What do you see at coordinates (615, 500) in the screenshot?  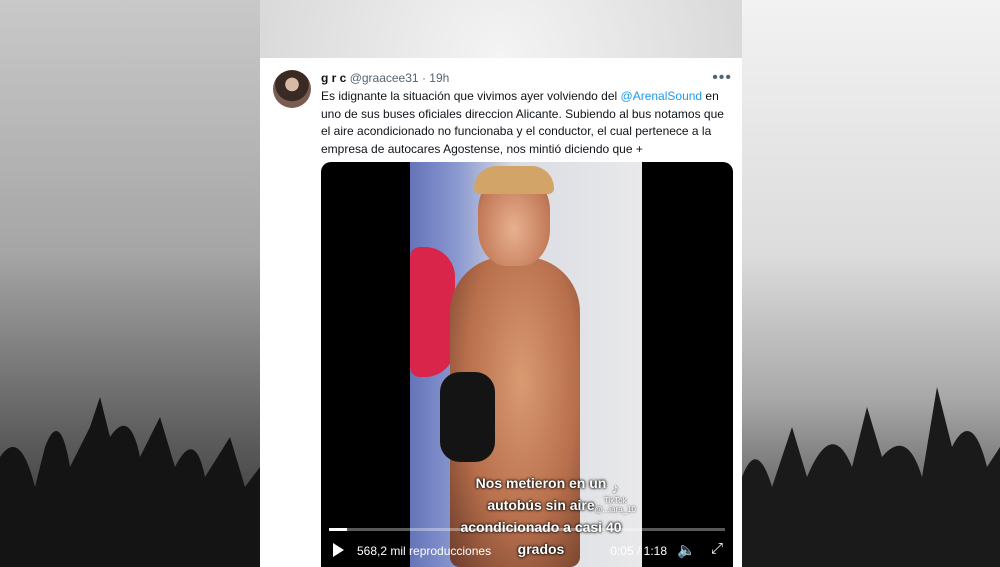 I see `tiktok-label: TikTok` at bounding box center [615, 500].